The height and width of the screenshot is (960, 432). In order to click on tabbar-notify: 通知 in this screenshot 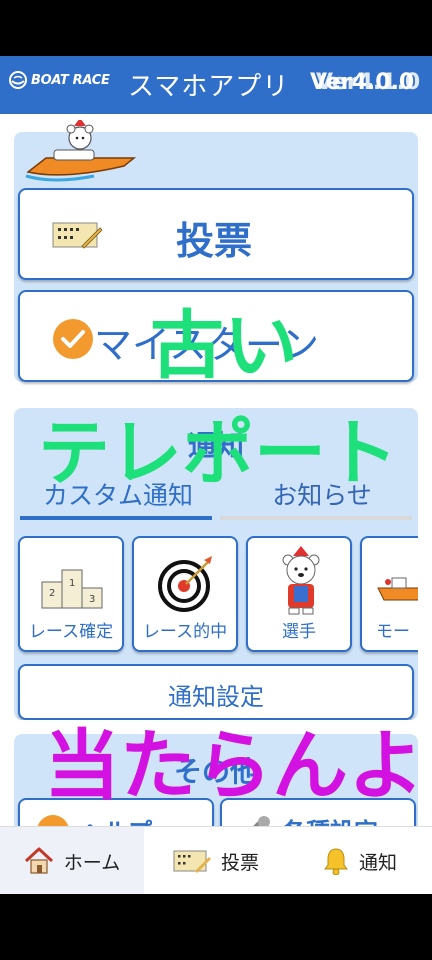, I will do `click(360, 861)`.